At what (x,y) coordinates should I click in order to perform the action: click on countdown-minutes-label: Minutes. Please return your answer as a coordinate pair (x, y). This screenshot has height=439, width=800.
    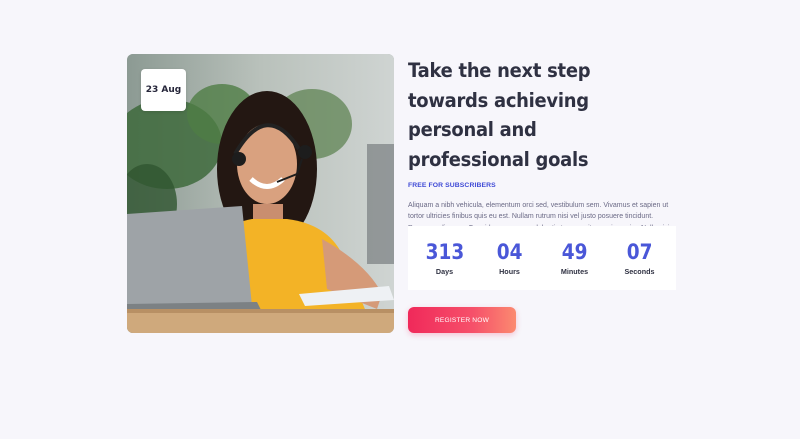
    Looking at the image, I should click on (574, 271).